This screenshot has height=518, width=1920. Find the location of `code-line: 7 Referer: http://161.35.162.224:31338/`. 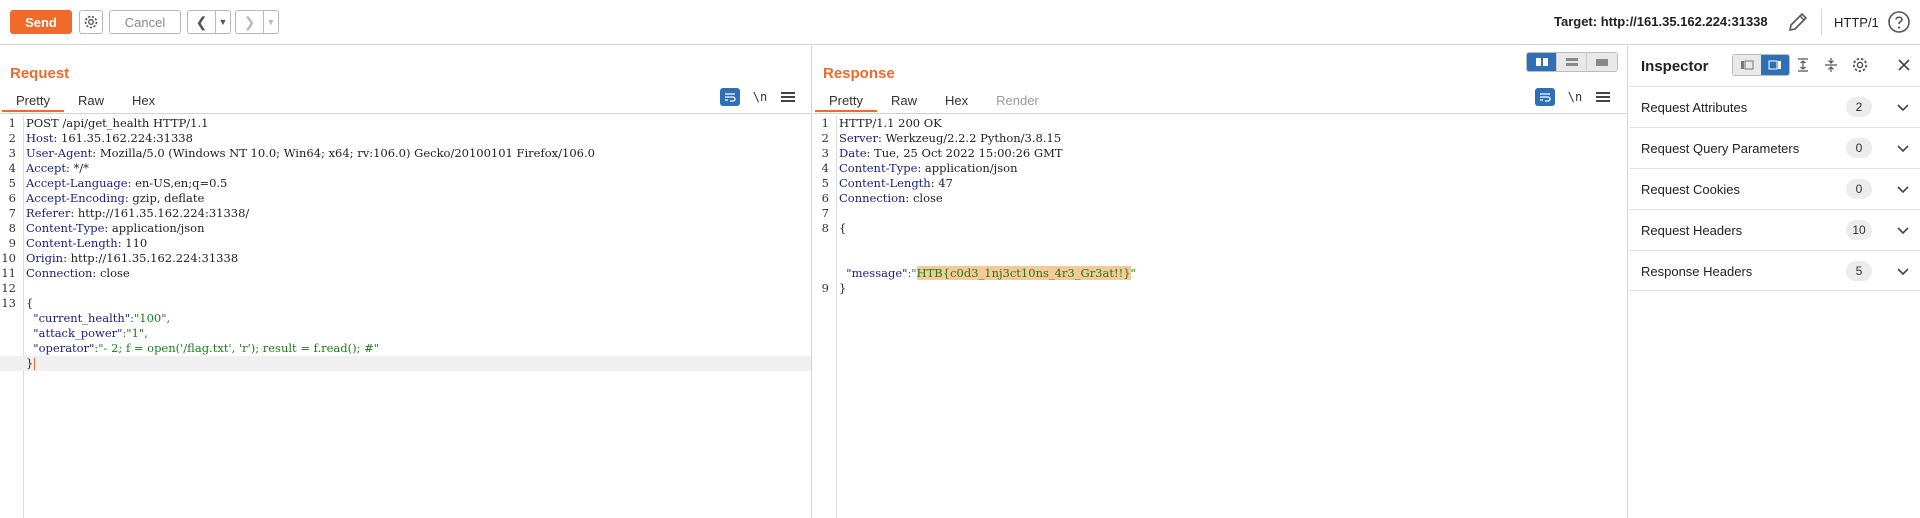

code-line: 7 Referer: http://161.35.162.224:31338/ is located at coordinates (405, 213).